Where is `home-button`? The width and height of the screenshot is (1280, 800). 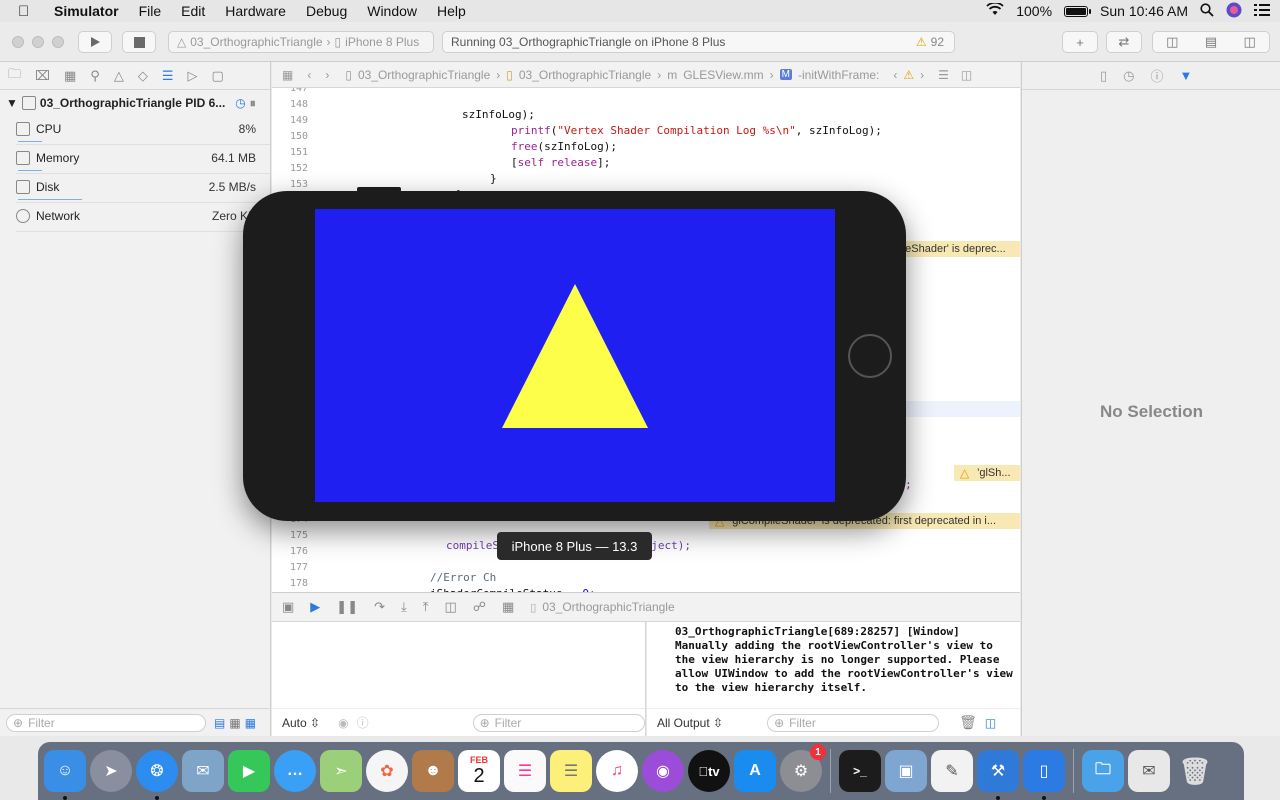
home-button is located at coordinates (870, 356).